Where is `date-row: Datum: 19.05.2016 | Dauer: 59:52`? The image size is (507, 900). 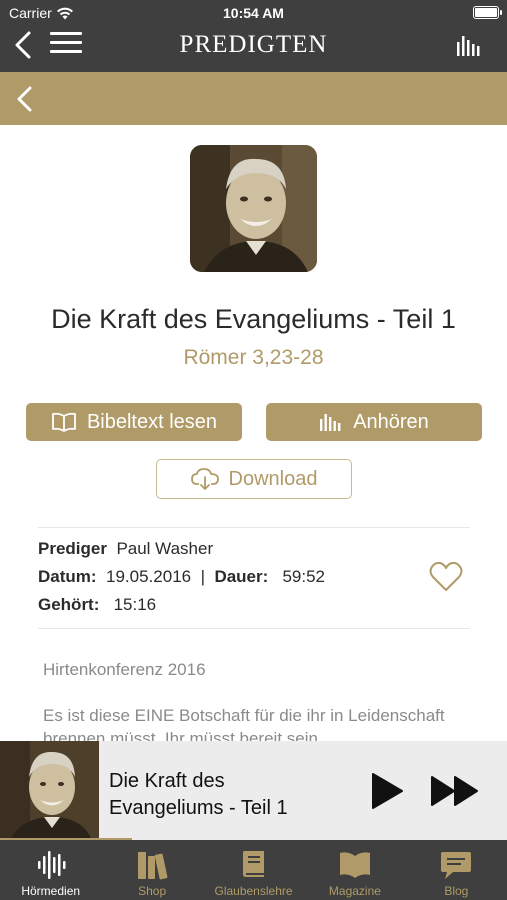
date-row: Datum: 19.05.2016 | Dauer: 59:52 is located at coordinates (181, 577).